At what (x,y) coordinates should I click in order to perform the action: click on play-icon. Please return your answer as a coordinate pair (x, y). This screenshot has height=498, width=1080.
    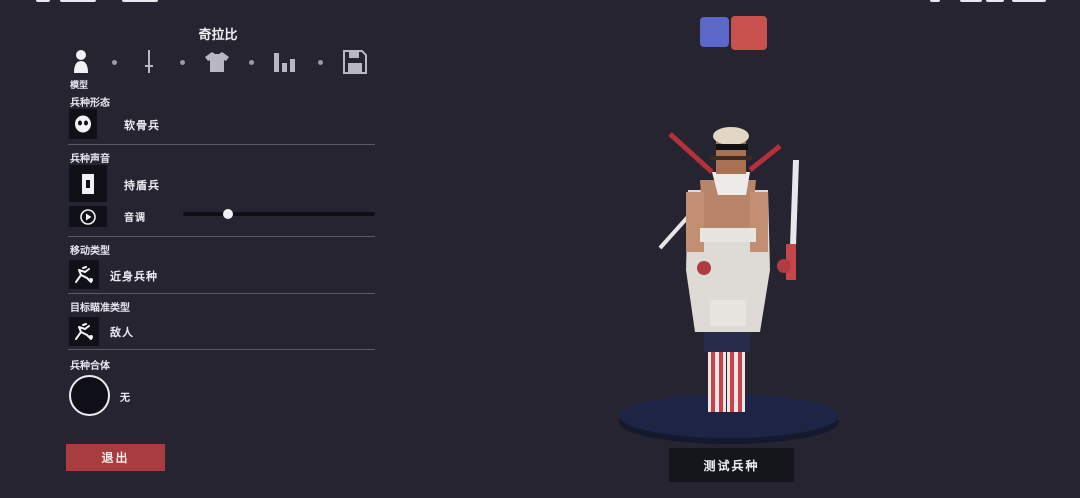
    Looking at the image, I should click on (88, 216).